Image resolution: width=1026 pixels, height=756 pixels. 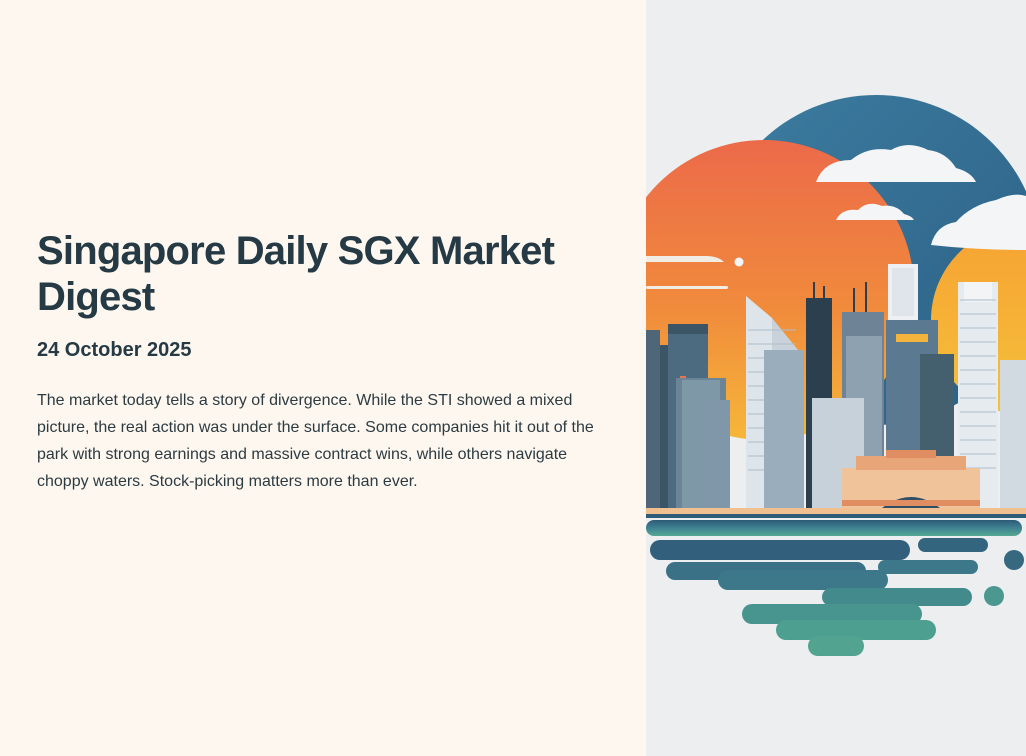 I want to click on shoreline, so click(x=836, y=511).